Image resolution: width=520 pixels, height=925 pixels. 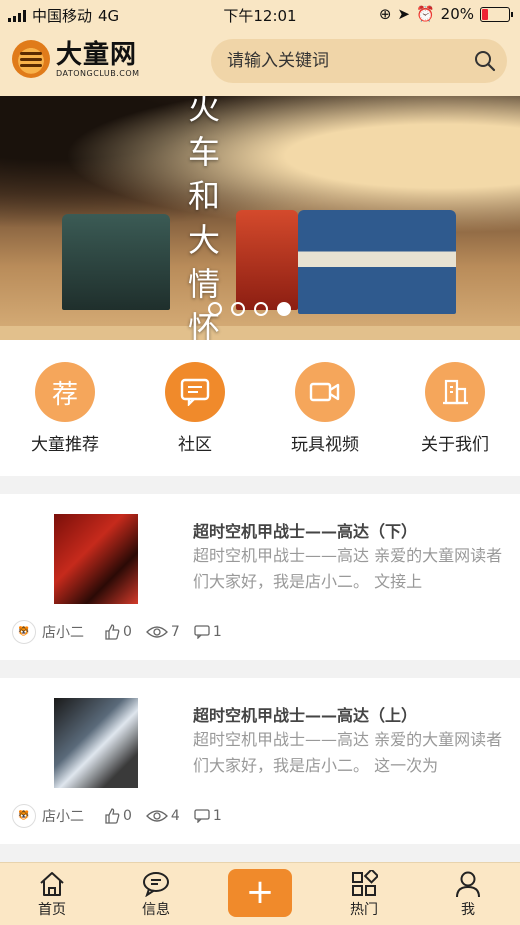 I want to click on add-post-button: +, so click(x=260, y=893).